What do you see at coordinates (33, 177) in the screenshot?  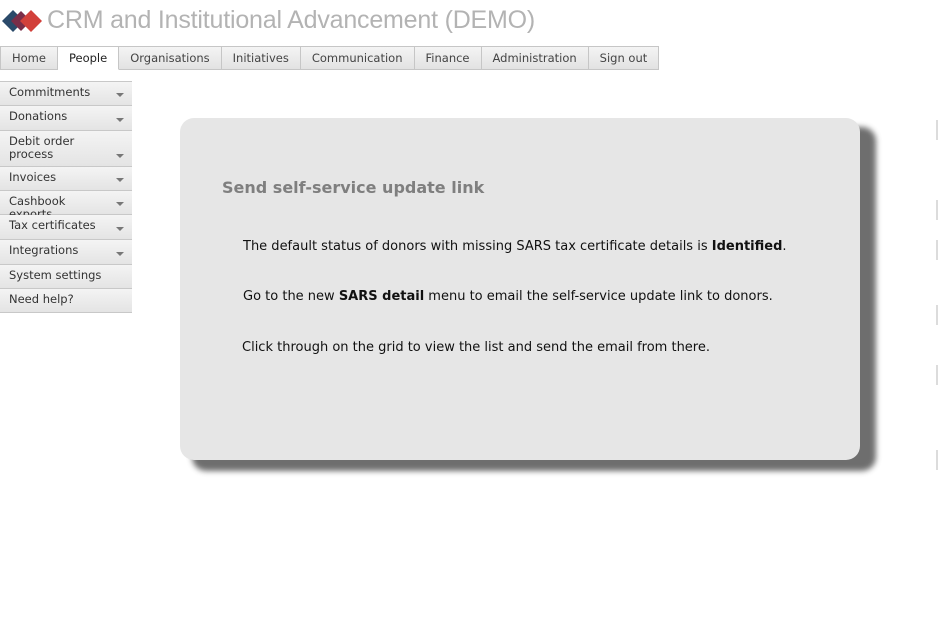 I see `sidebar-item-label: Invoices` at bounding box center [33, 177].